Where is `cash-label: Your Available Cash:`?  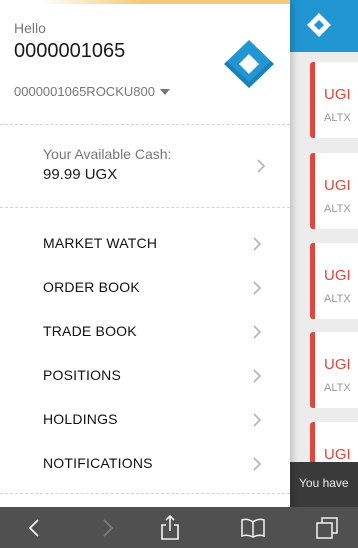
cash-label: Your Available Cash: is located at coordinates (107, 154).